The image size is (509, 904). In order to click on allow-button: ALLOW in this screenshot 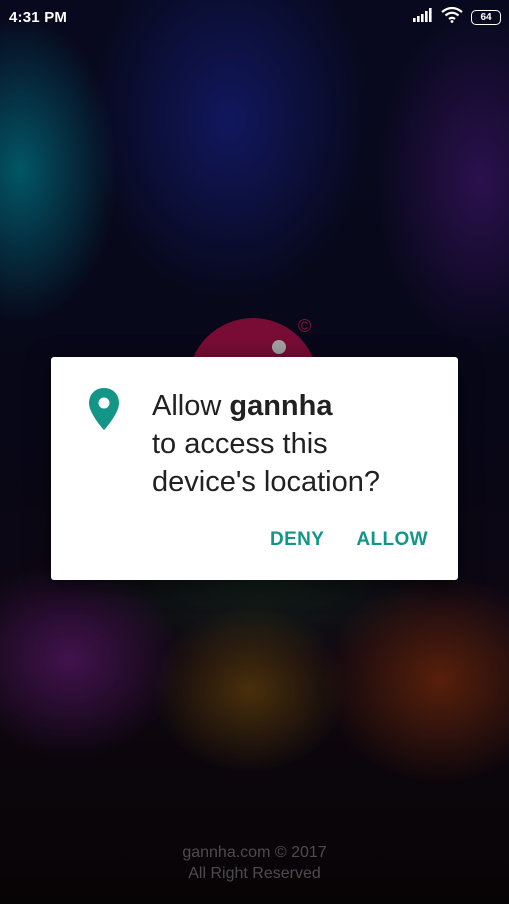, I will do `click(392, 540)`.